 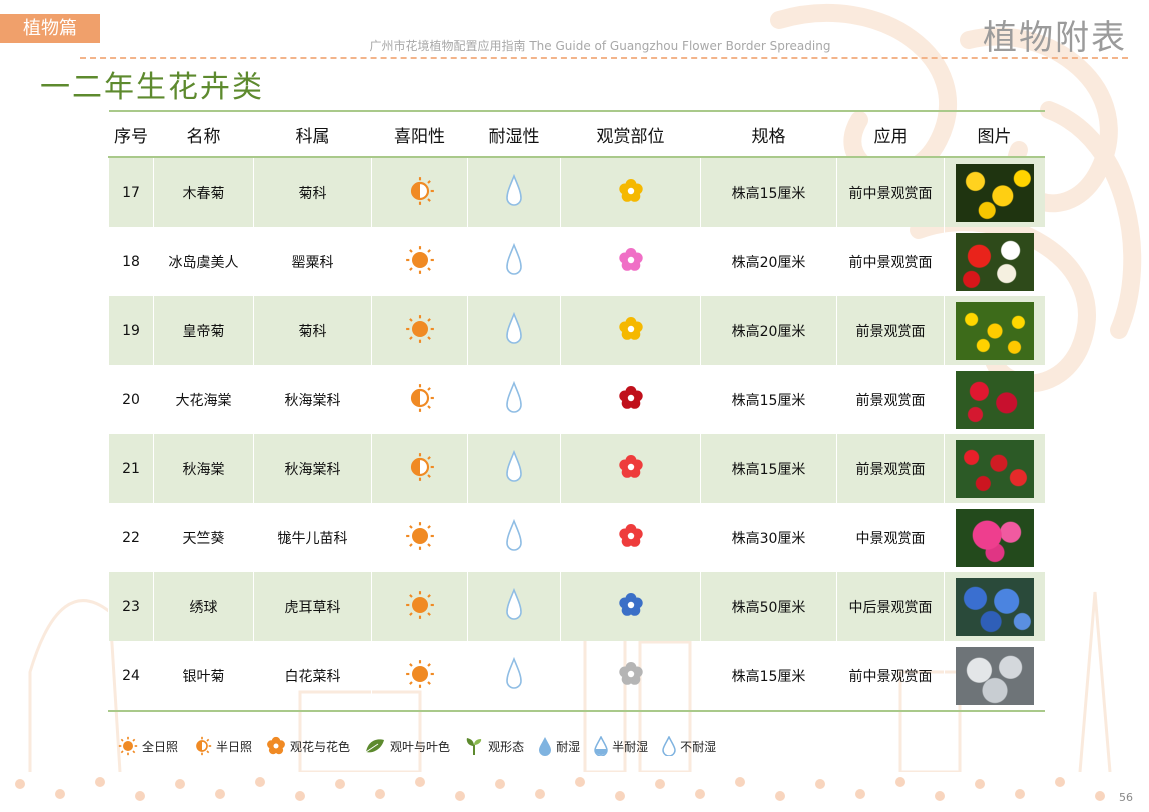 I want to click on pink-geranium-photo, so click(x=994, y=537).